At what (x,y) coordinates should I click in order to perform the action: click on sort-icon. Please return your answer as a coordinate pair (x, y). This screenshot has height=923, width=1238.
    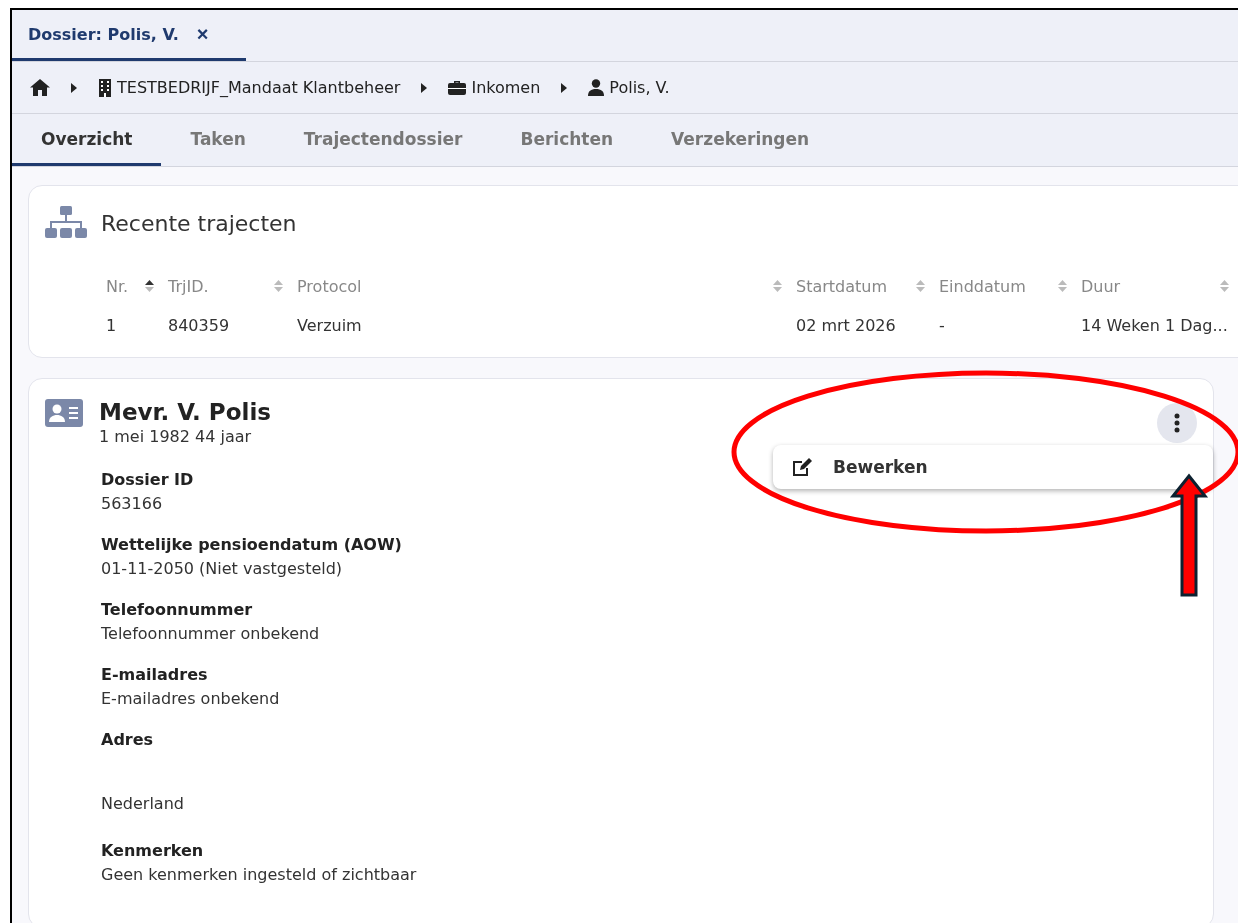
    Looking at the image, I should click on (149, 286).